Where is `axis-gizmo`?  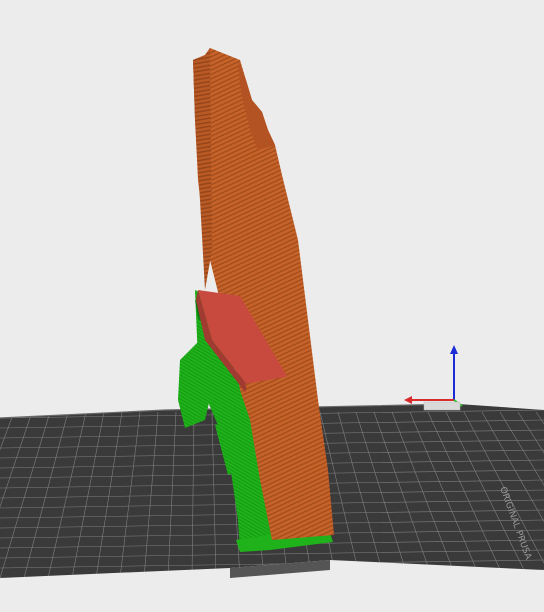 axis-gizmo is located at coordinates (433, 378).